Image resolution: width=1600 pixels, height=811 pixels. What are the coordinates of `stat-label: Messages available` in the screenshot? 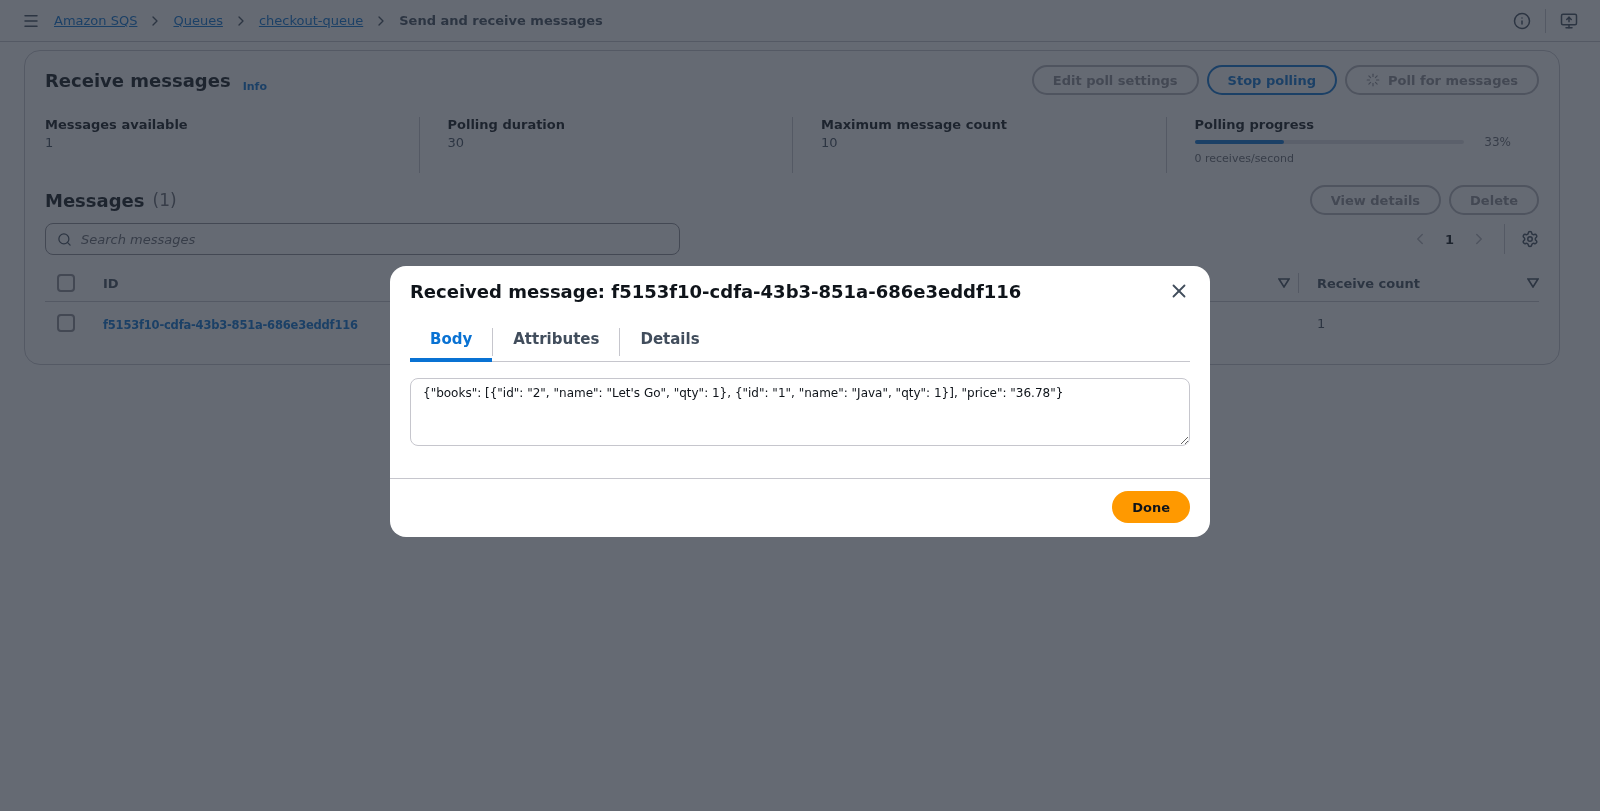 It's located at (117, 124).